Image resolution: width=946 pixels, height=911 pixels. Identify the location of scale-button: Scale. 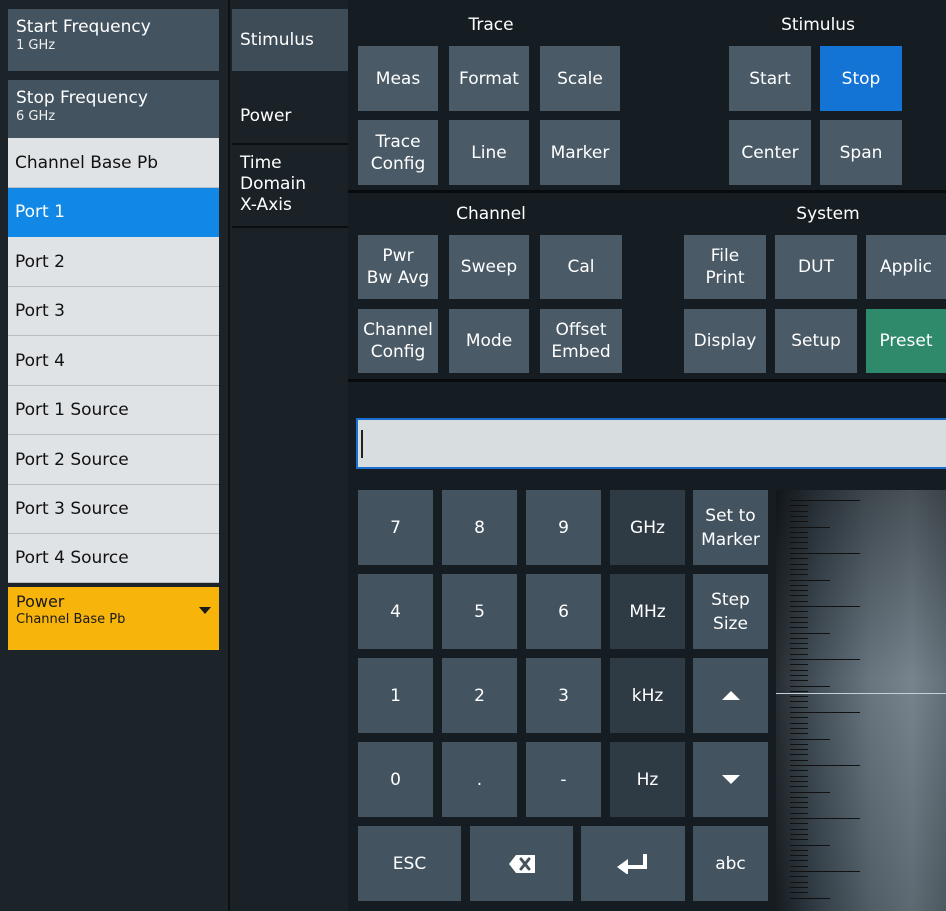
(580, 78).